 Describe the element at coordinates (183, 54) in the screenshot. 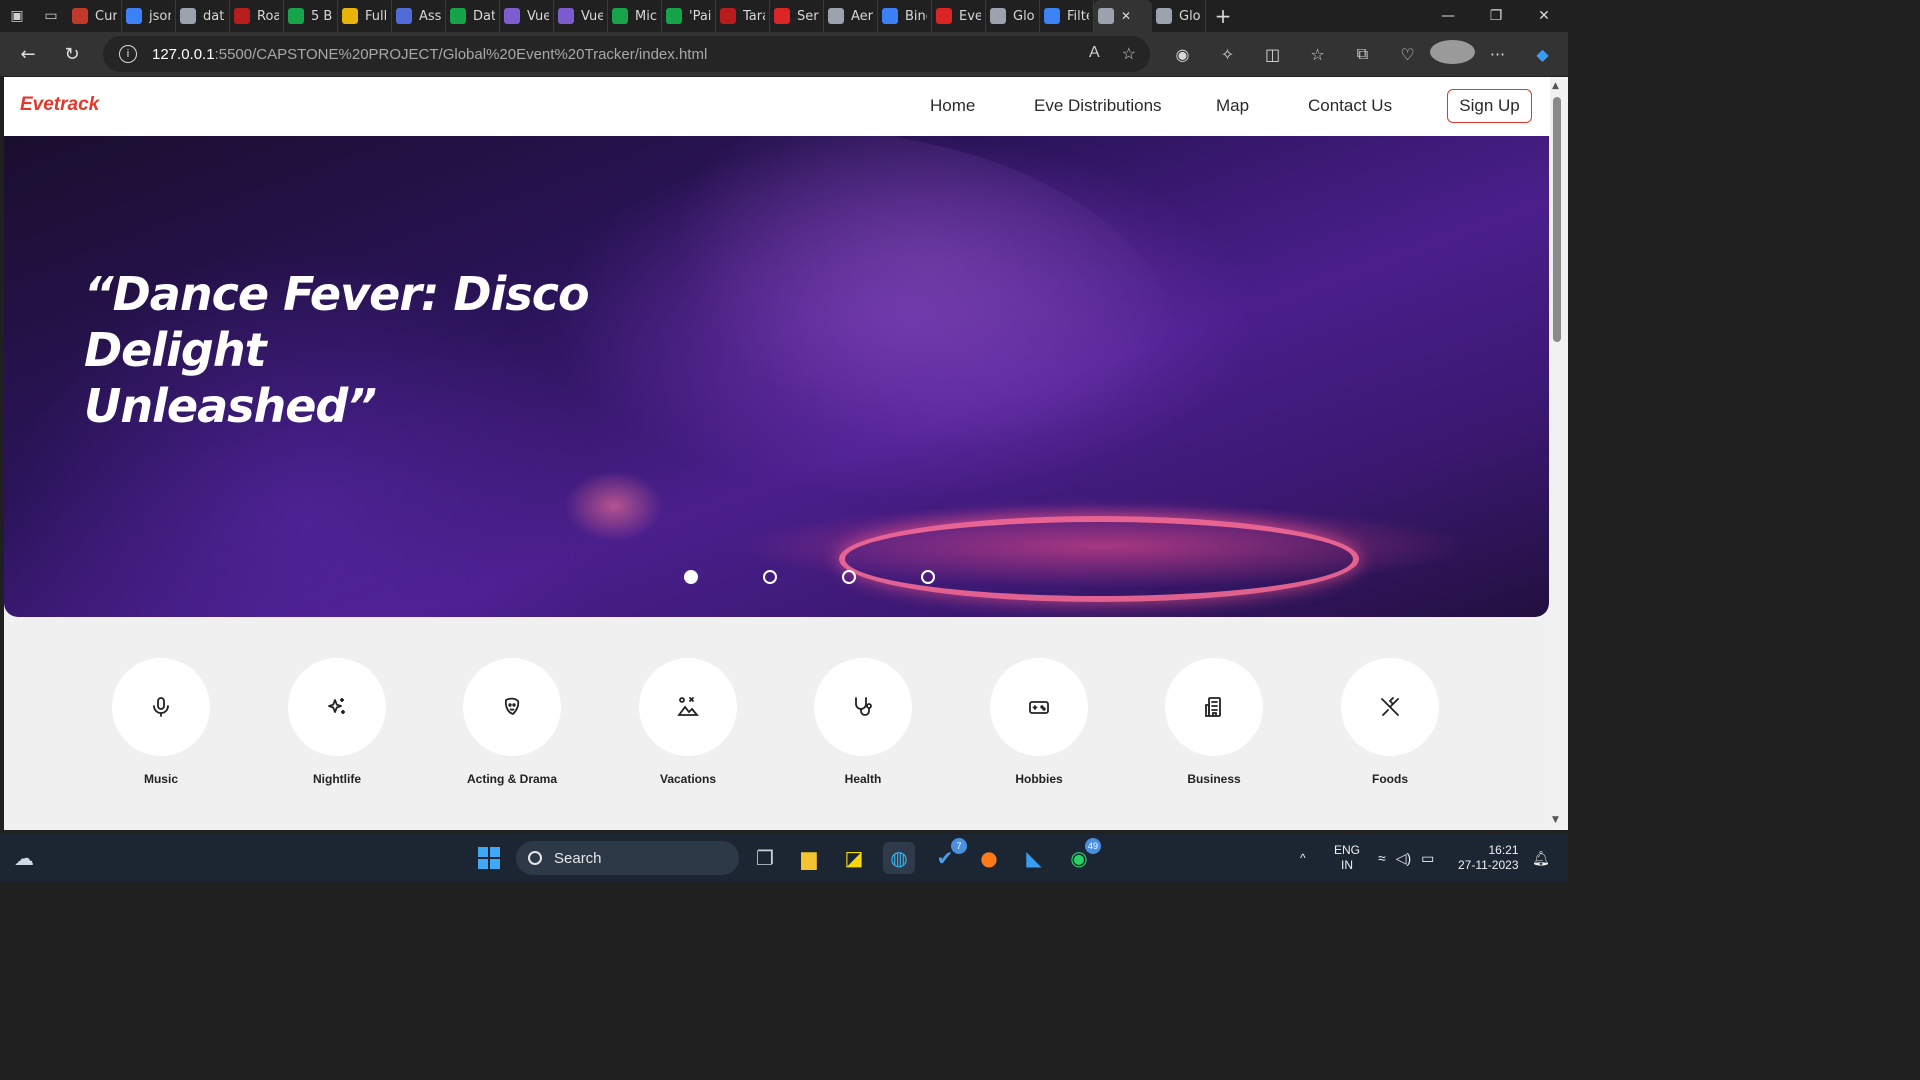

I see `url-host: 127.0.0.1` at that location.